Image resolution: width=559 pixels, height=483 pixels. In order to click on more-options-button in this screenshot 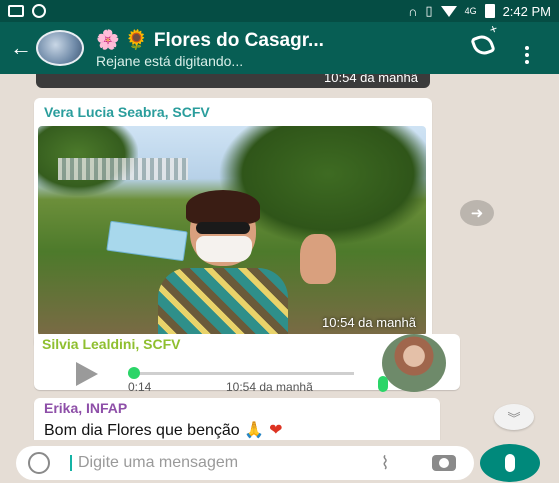, I will do `click(527, 48)`.